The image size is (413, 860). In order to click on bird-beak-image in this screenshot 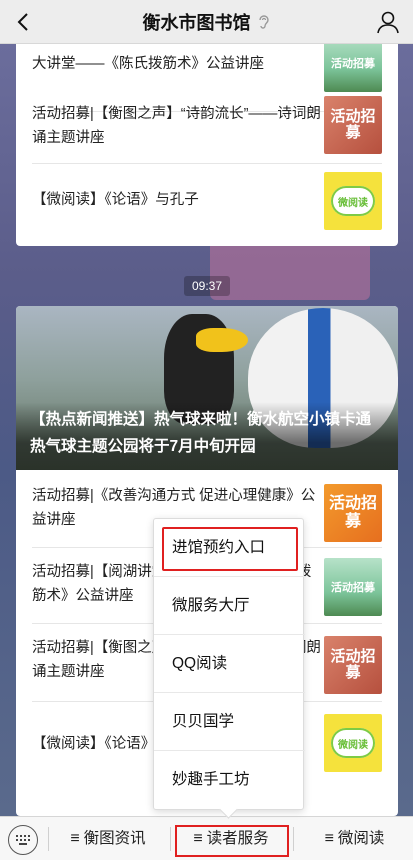, I will do `click(222, 340)`.